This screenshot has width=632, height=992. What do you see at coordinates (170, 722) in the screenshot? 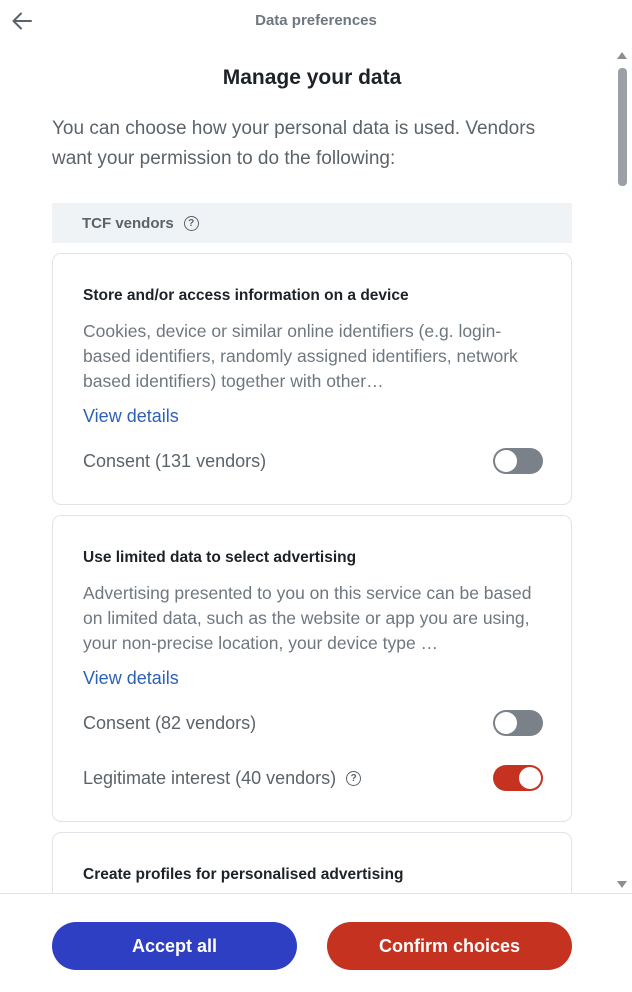
I see `consent-label: Consent (82 vendors)` at bounding box center [170, 722].